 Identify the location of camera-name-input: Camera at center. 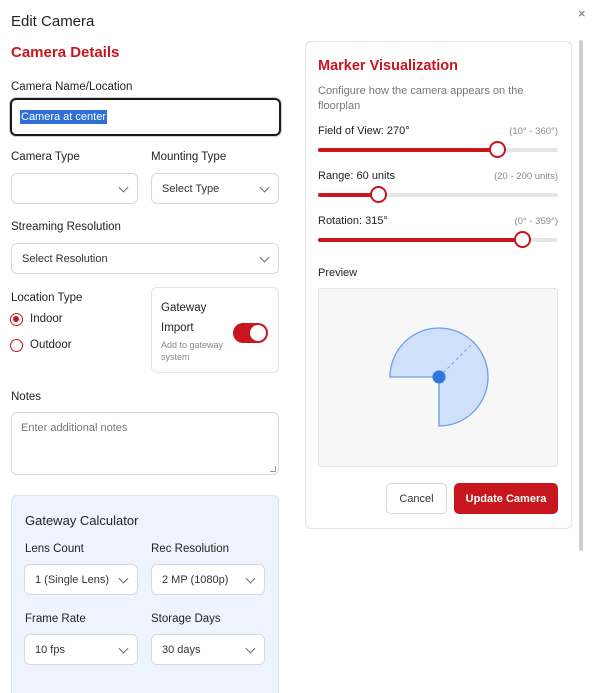
(145, 117).